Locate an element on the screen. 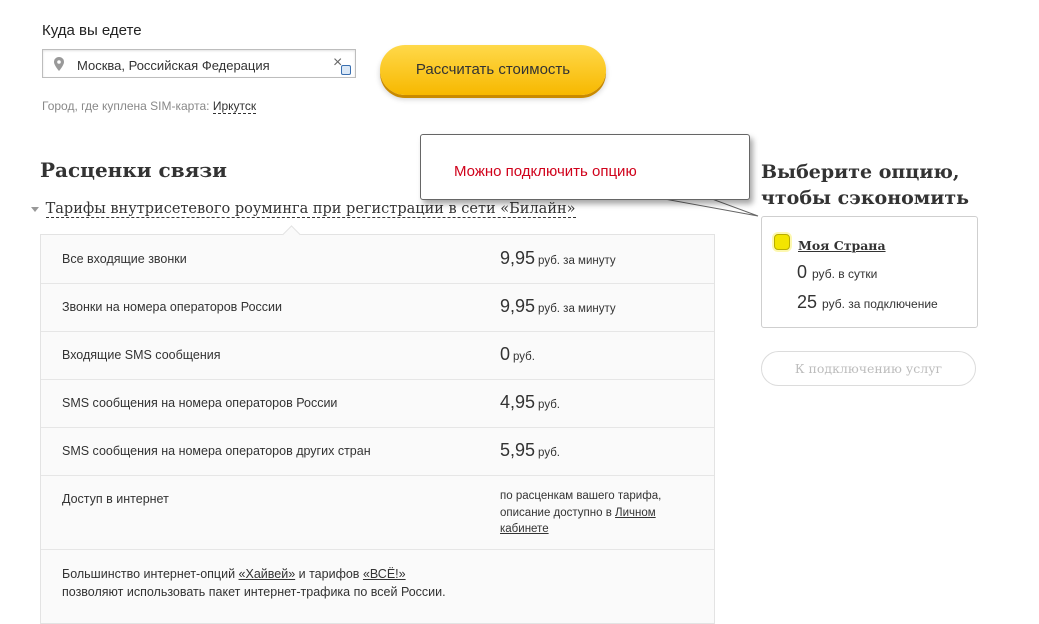 This screenshot has height=624, width=1039. rate-price: 4,95 руб. is located at coordinates (530, 402).